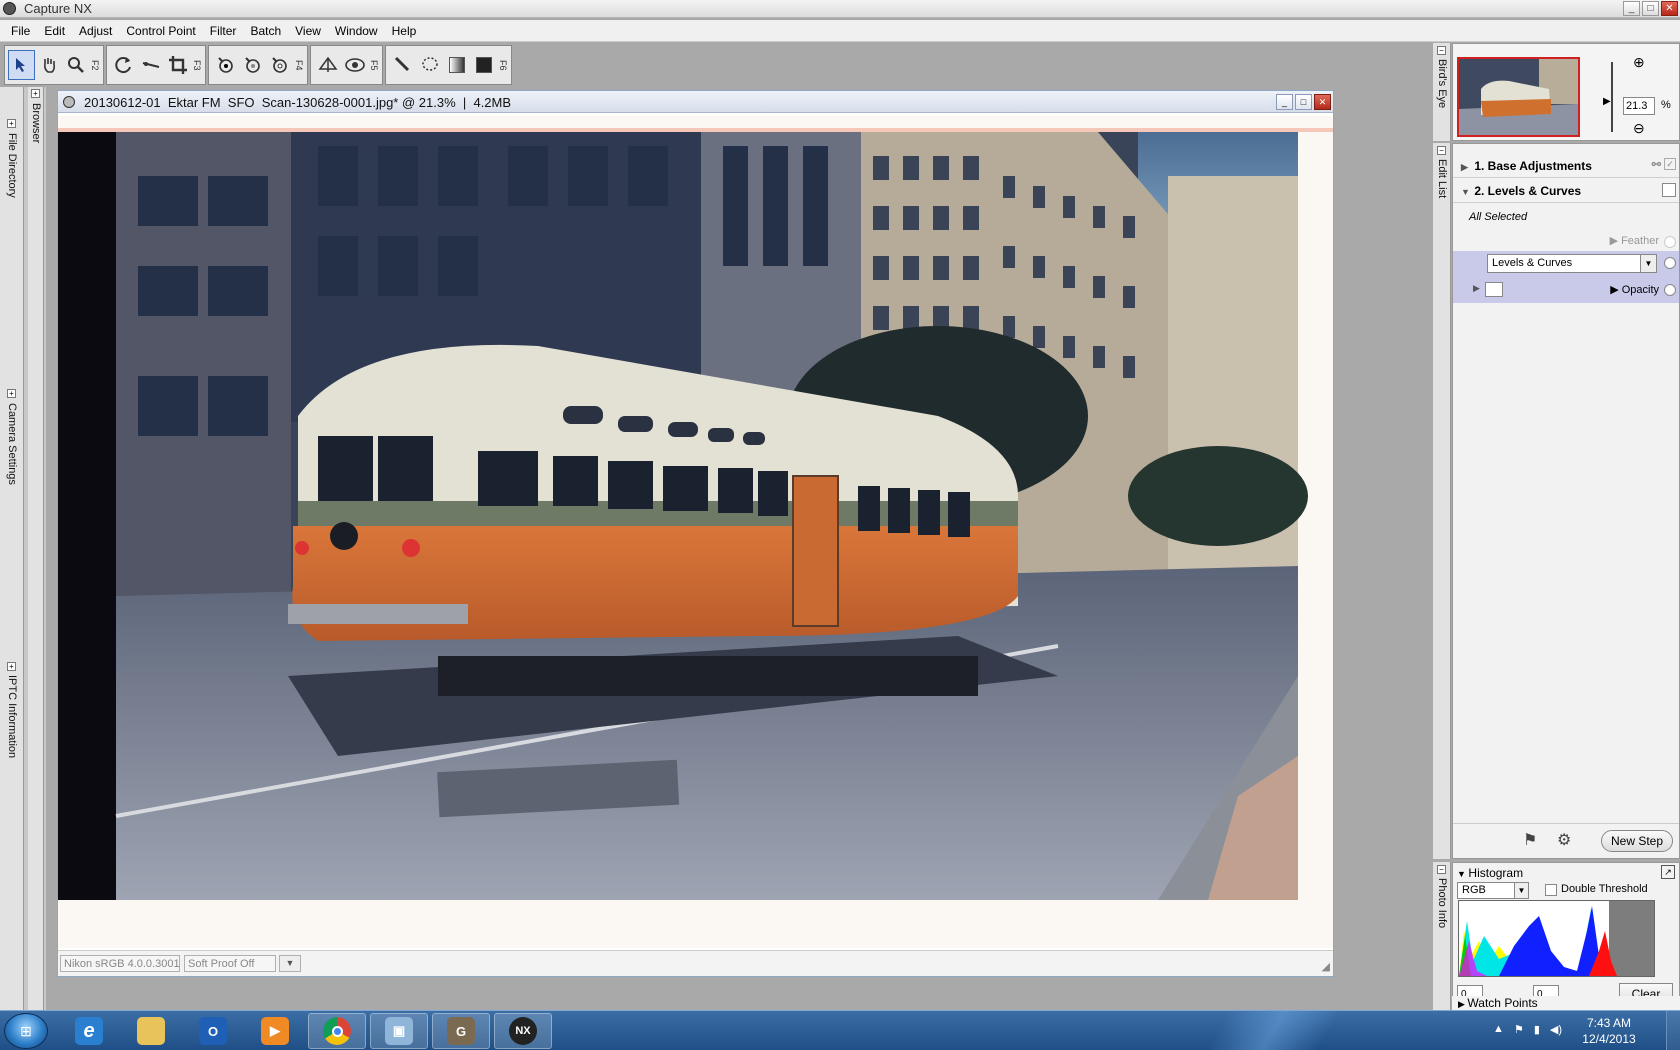 The height and width of the screenshot is (1050, 1680). Describe the element at coordinates (1566, 1003) in the screenshot. I see `watch-points-header: ▶ Watch Points` at that location.